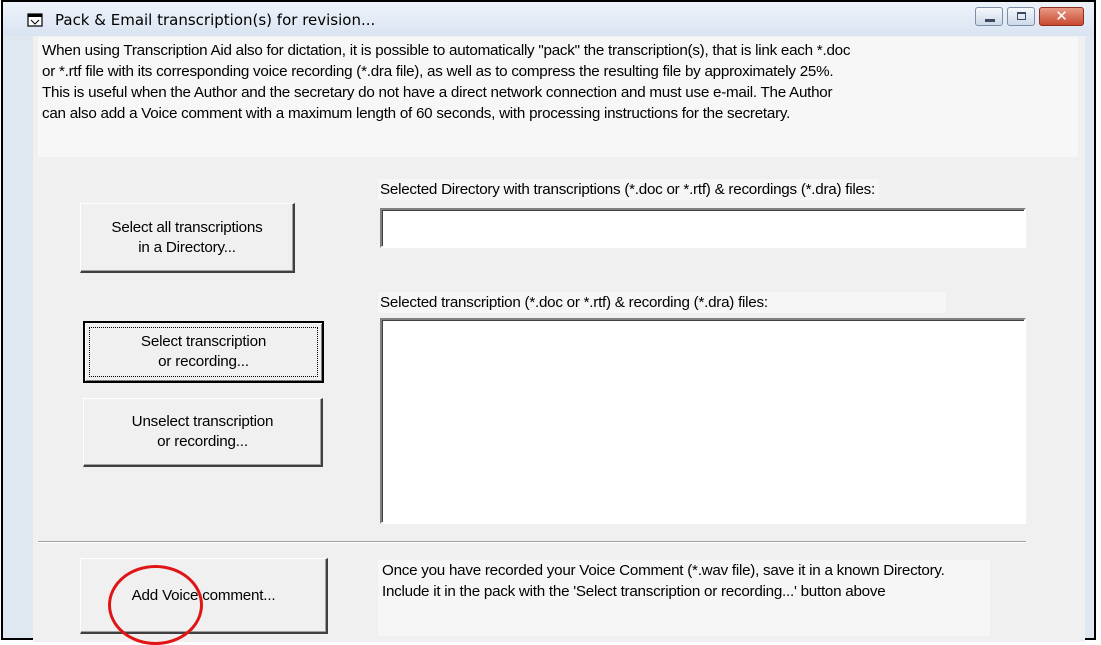  Describe the element at coordinates (35, 20) in the screenshot. I see `app-window-icon` at that location.